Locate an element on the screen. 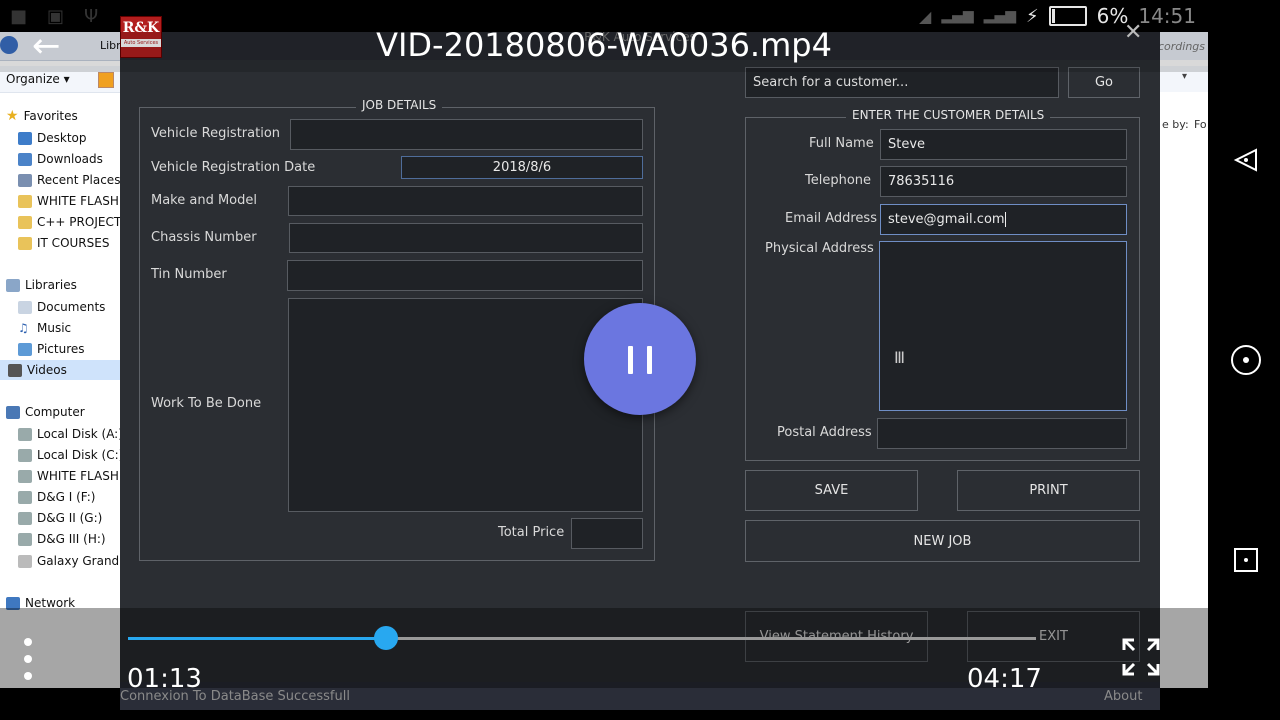 This screenshot has height=720, width=1280. nav-item-label: Music is located at coordinates (54, 328).